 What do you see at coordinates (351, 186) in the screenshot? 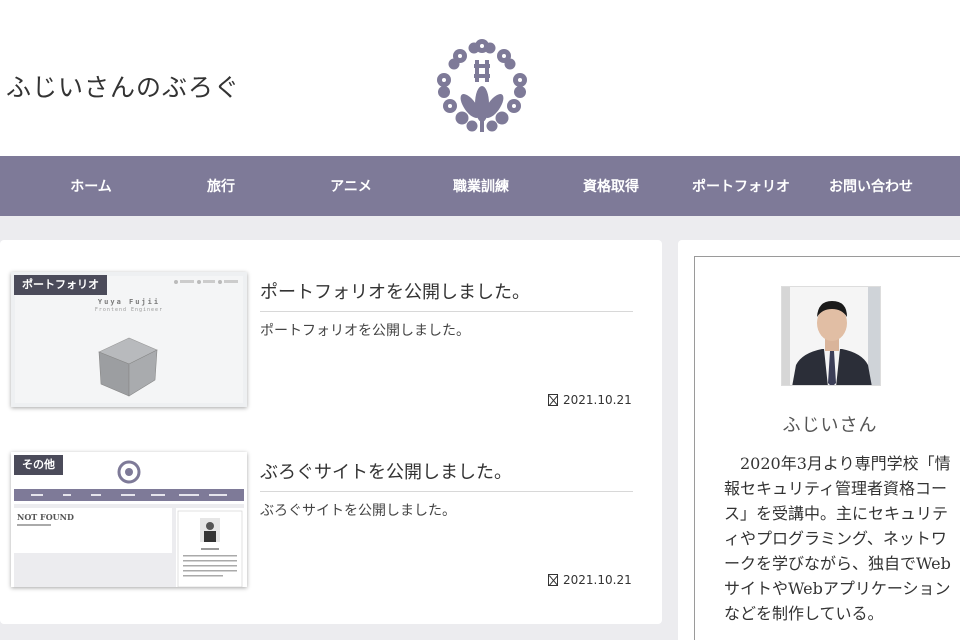
I see `nav-item-anime: アニメ` at bounding box center [351, 186].